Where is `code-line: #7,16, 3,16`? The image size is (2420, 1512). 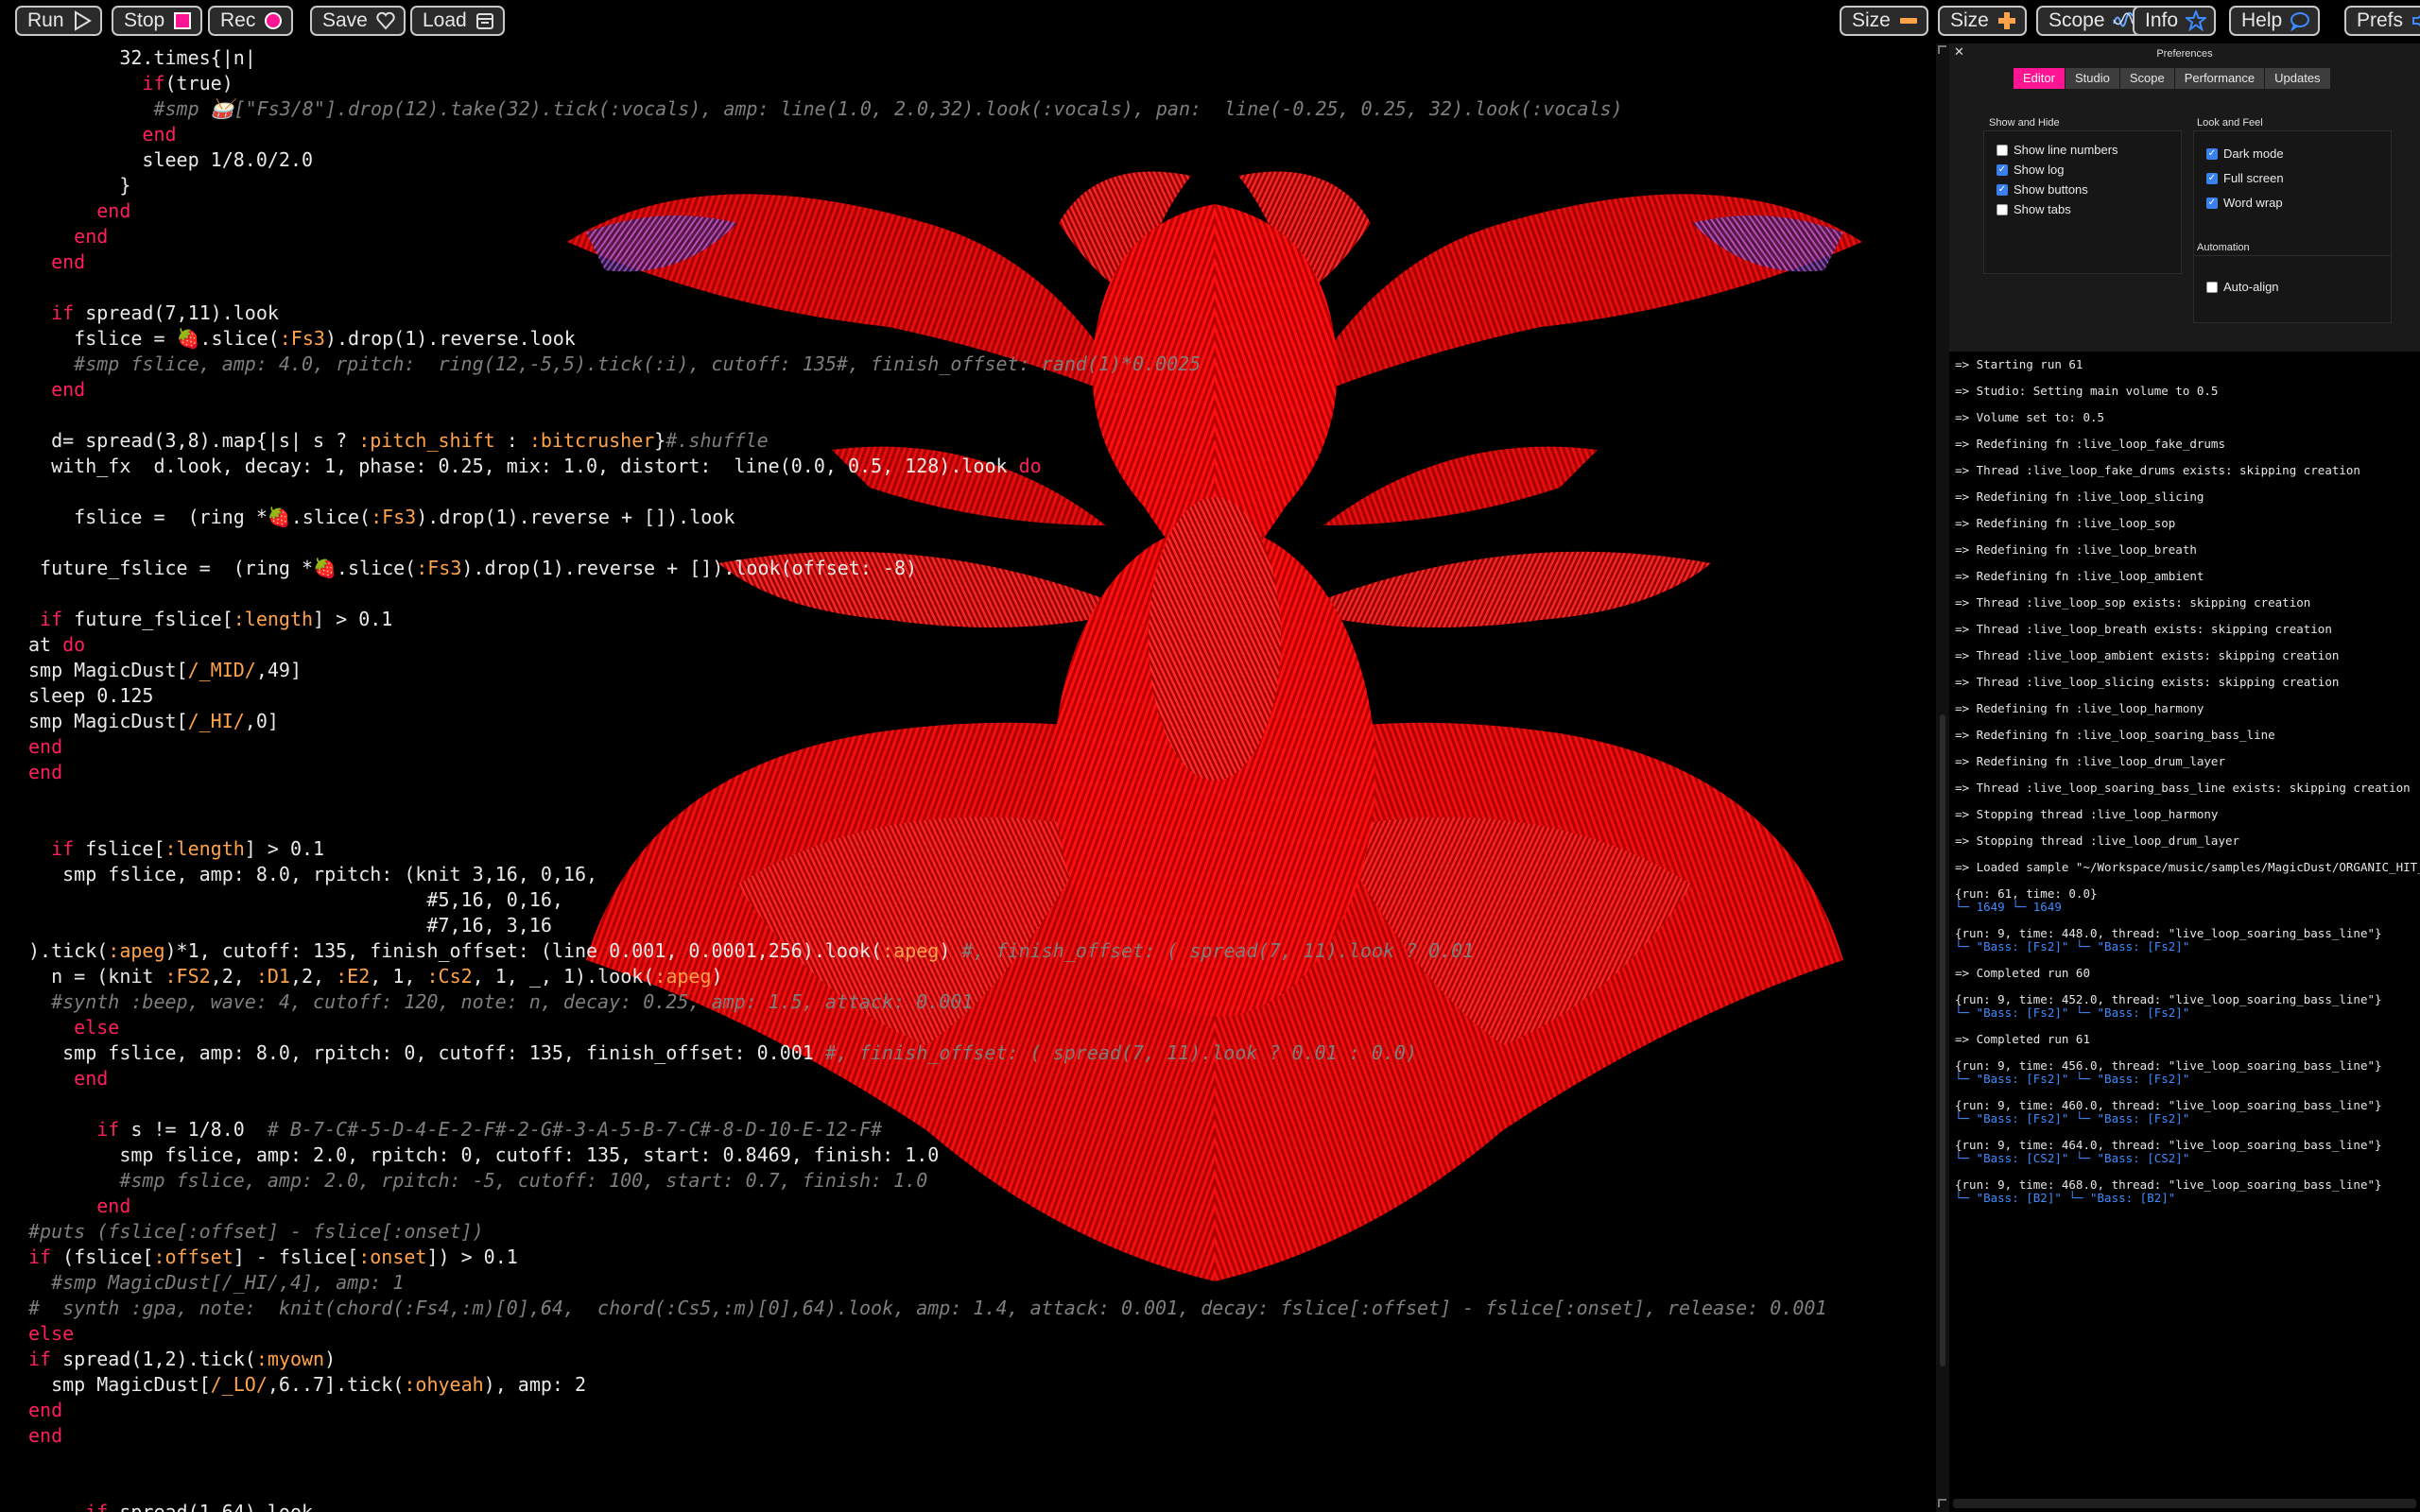
code-line: #7,16, 3,16 is located at coordinates (927, 925).